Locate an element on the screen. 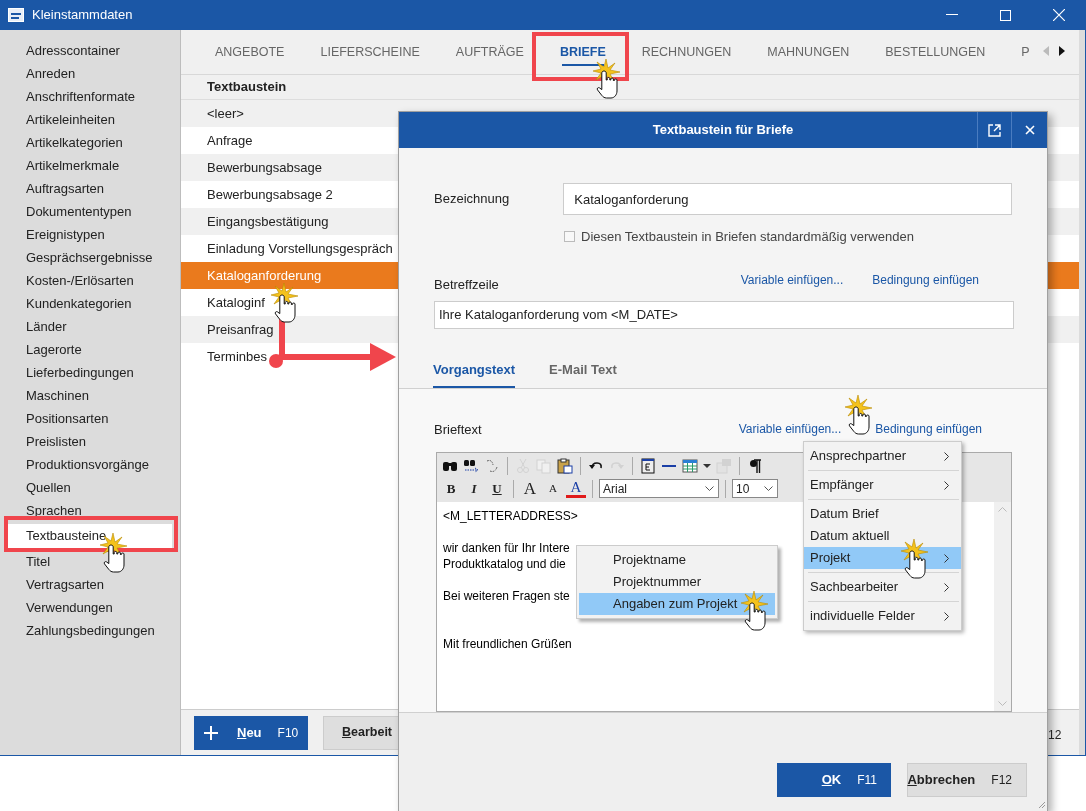  sidebar-item: Artikeleinheiten is located at coordinates (90, 119).